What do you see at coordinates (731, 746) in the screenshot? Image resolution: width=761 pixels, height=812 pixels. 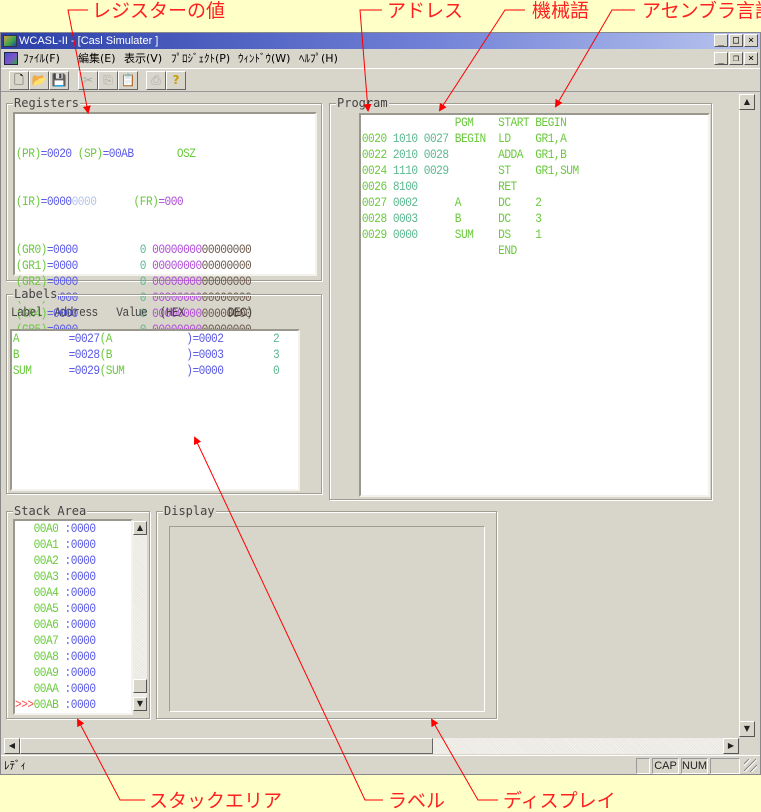 I see `main-scroll-right-button: ▶` at bounding box center [731, 746].